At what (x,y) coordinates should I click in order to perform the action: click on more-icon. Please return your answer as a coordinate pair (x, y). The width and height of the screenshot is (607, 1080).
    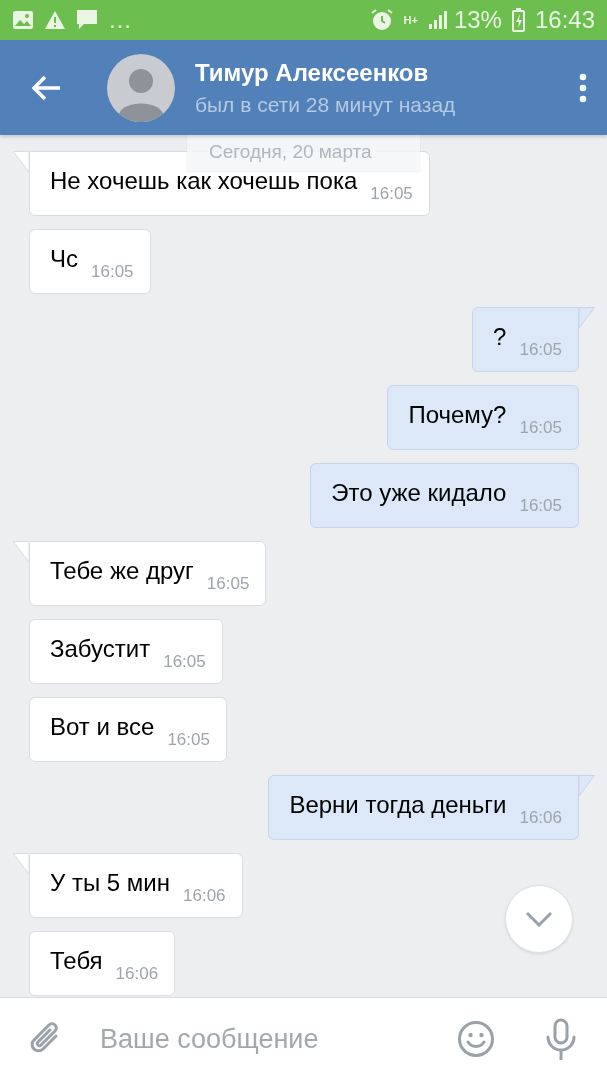
    Looking at the image, I should click on (583, 87).